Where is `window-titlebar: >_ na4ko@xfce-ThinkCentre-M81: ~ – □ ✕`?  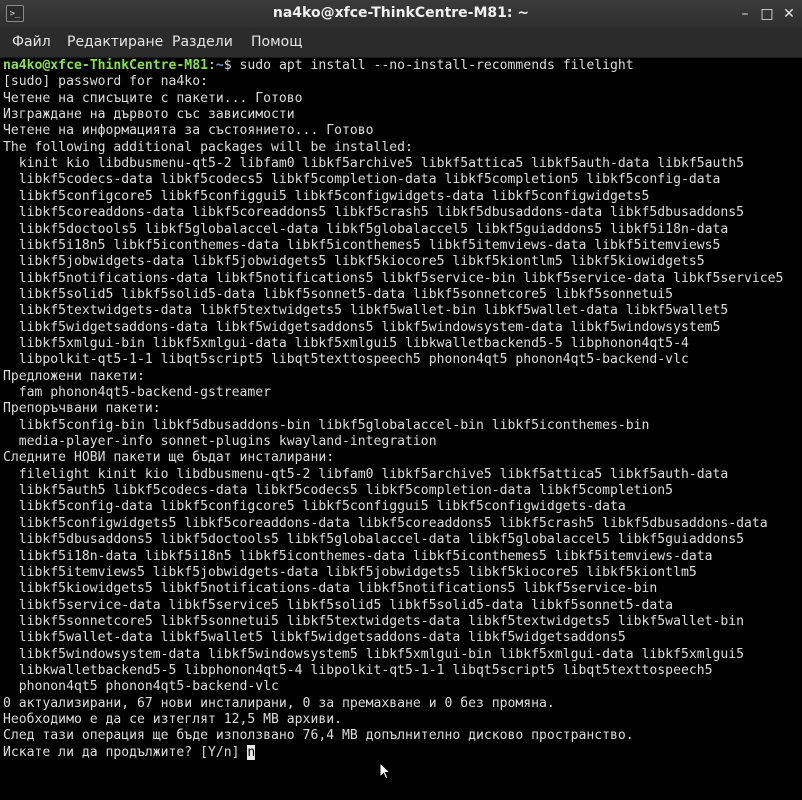 window-titlebar: >_ na4ko@xfce-ThinkCentre-M81: ~ – □ ✕ is located at coordinates (401, 14).